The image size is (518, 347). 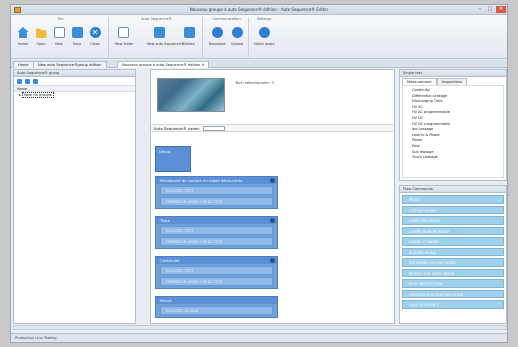 What do you see at coordinates (453, 293) in the screenshot?
I see `flow-command-item: OPERATION AFTER END MODE` at bounding box center [453, 293].